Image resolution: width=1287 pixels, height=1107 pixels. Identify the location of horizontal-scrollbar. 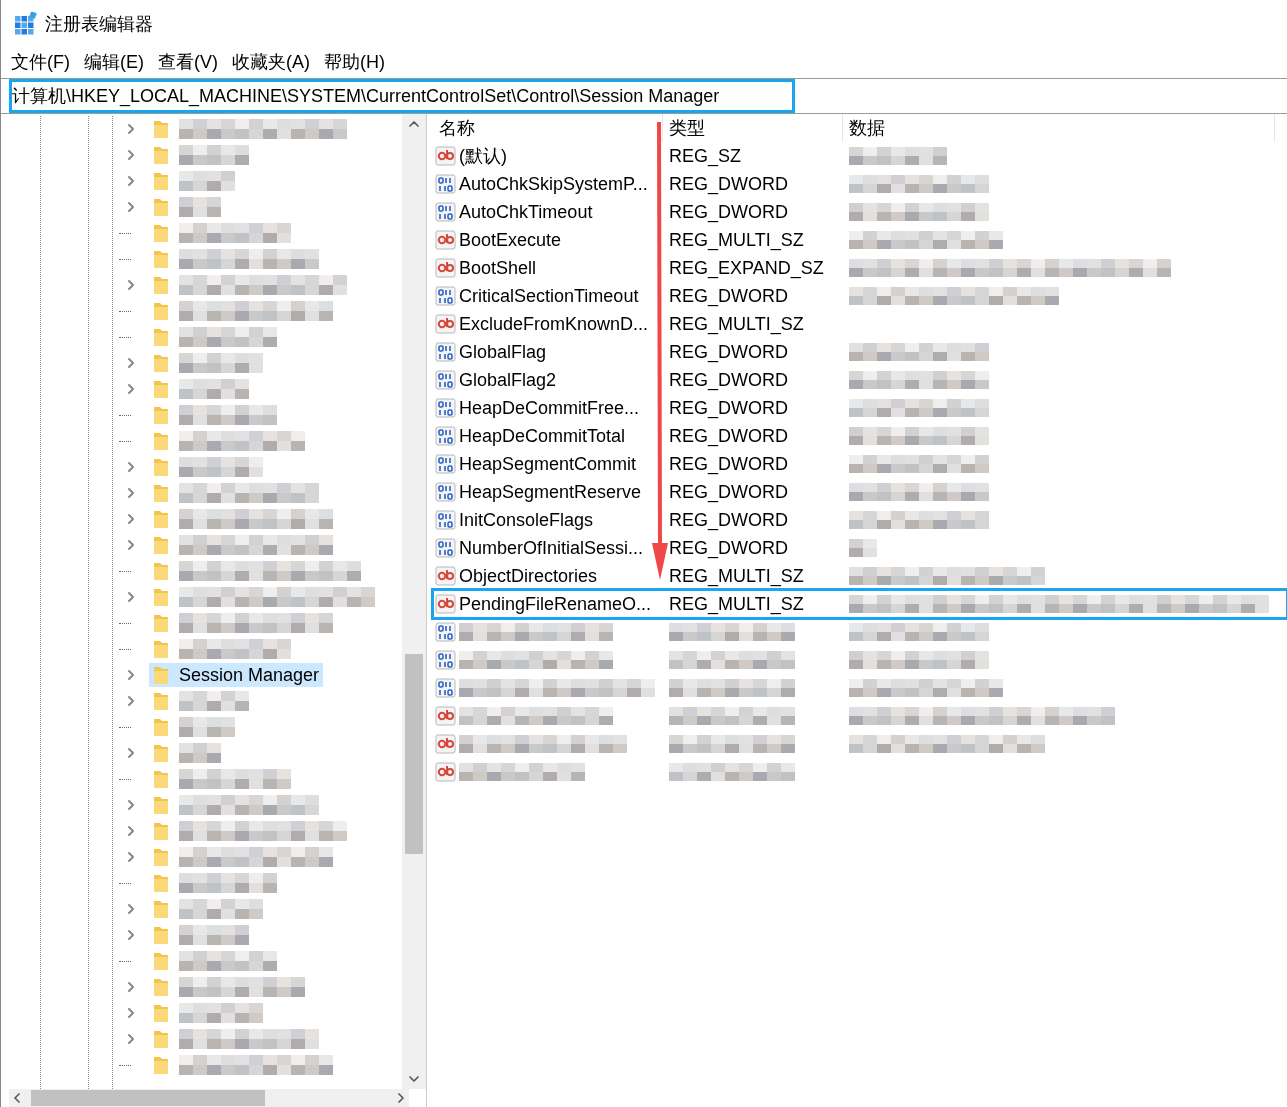
(209, 1098).